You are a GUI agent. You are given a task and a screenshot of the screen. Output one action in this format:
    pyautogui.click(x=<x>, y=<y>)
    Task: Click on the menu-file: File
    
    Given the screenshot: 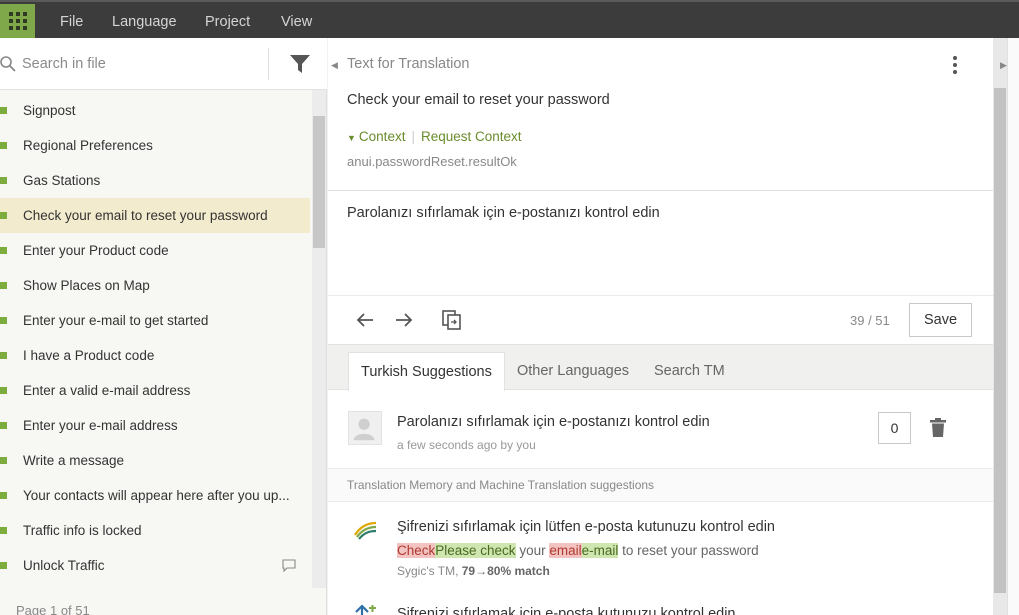 What is the action you would take?
    pyautogui.click(x=71, y=21)
    